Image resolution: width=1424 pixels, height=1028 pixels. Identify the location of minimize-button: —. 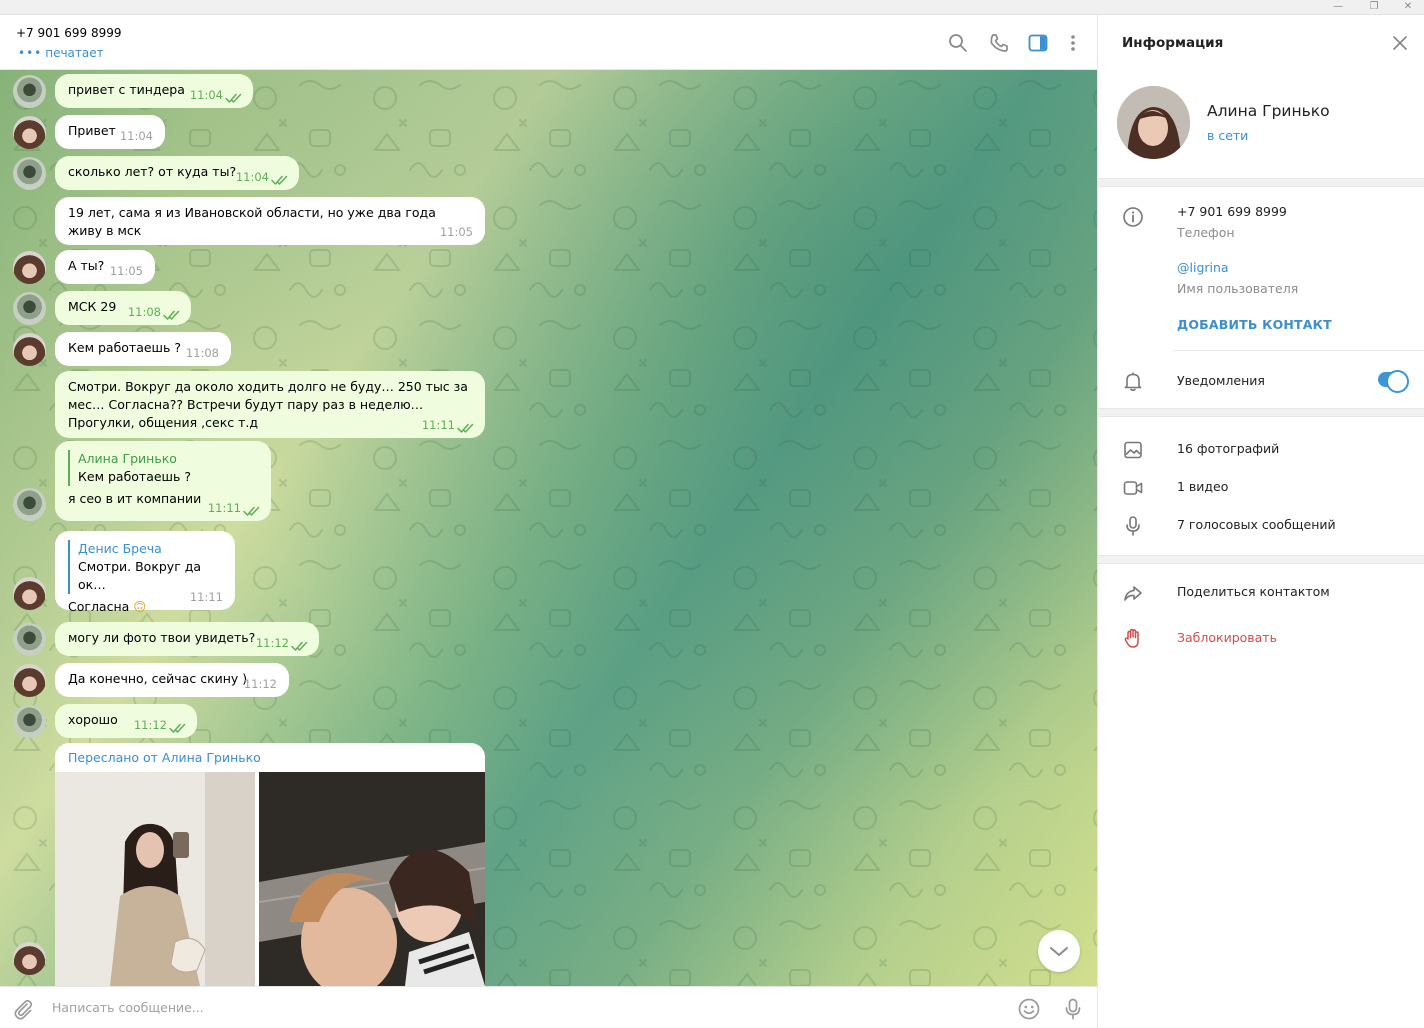
(1338, 7).